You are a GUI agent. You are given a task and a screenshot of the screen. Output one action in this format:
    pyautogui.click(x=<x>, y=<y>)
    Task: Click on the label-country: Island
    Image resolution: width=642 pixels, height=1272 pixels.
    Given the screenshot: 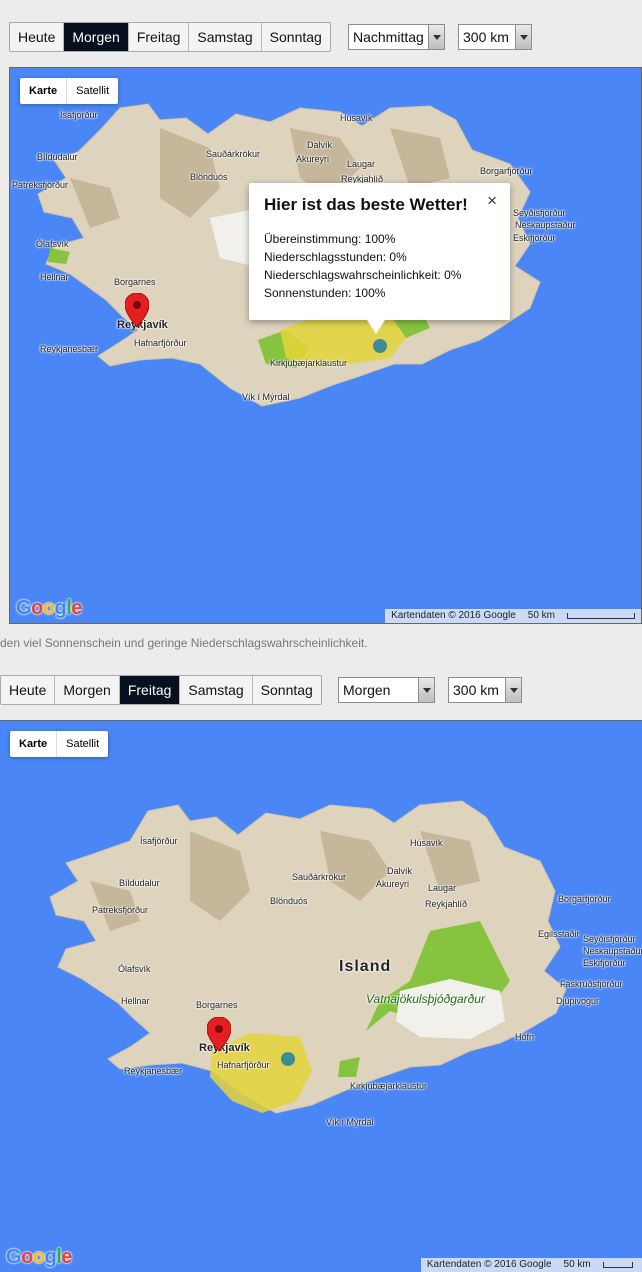 What is the action you would take?
    pyautogui.click(x=365, y=966)
    